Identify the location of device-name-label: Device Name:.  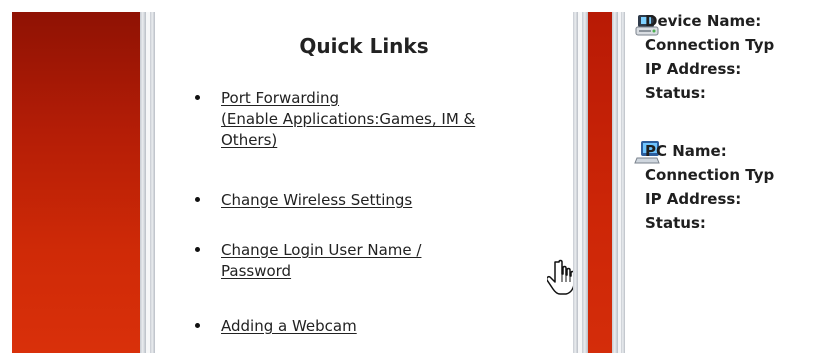
(703, 21).